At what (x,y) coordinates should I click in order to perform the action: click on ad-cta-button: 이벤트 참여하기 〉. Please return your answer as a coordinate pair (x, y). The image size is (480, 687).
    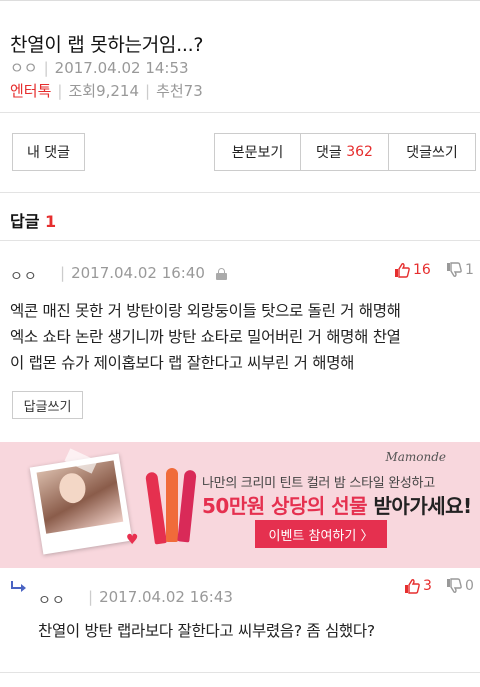
    Looking at the image, I should click on (321, 534).